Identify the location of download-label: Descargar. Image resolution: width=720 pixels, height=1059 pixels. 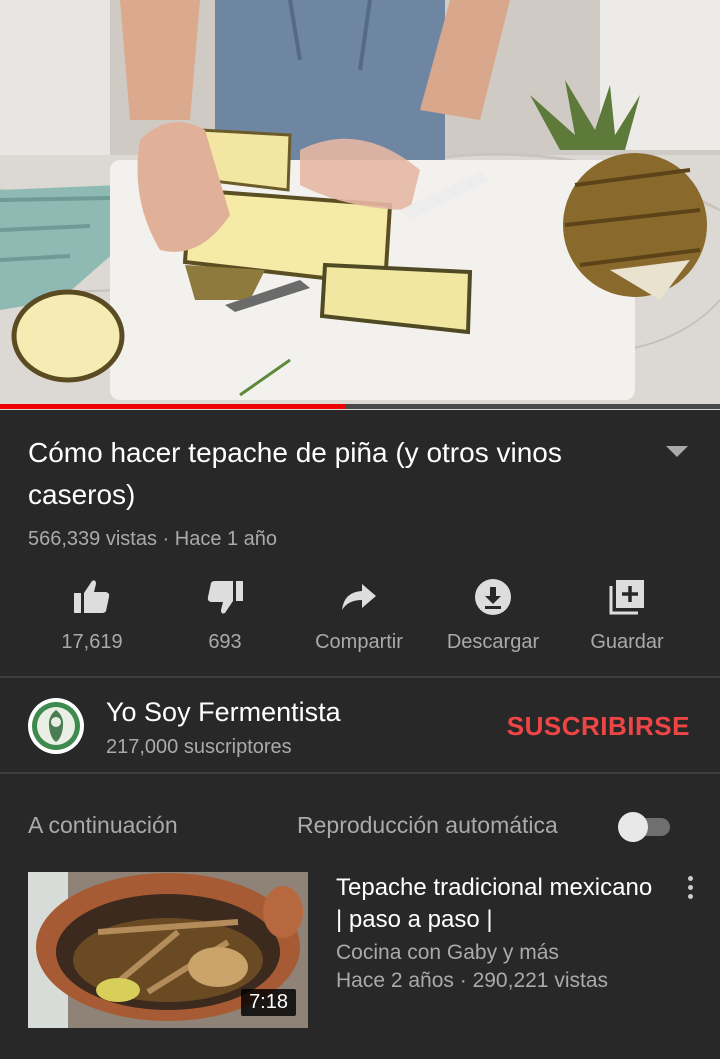
(493, 642).